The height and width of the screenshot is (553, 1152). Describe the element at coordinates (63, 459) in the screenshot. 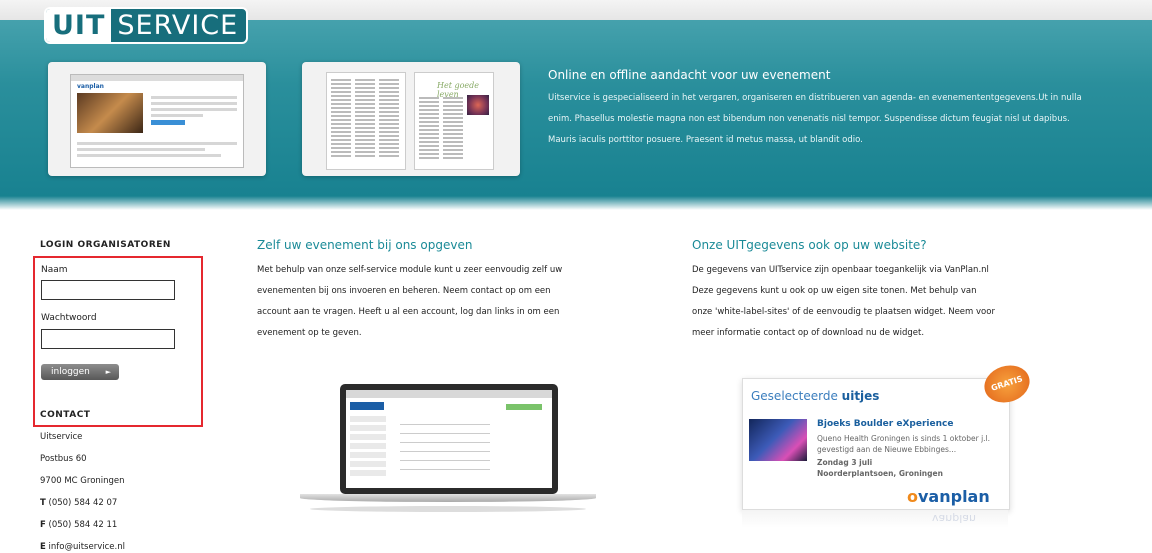

I see `contact-postbus: Postbus 60` at that location.